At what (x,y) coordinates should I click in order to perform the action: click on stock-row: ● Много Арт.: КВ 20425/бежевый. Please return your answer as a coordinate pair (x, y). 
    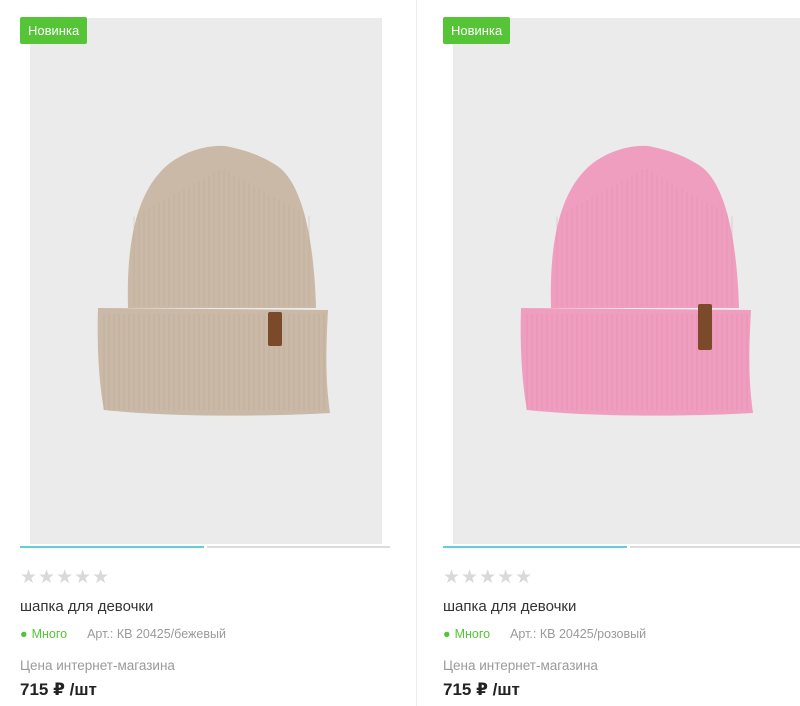
    Looking at the image, I should click on (123, 634).